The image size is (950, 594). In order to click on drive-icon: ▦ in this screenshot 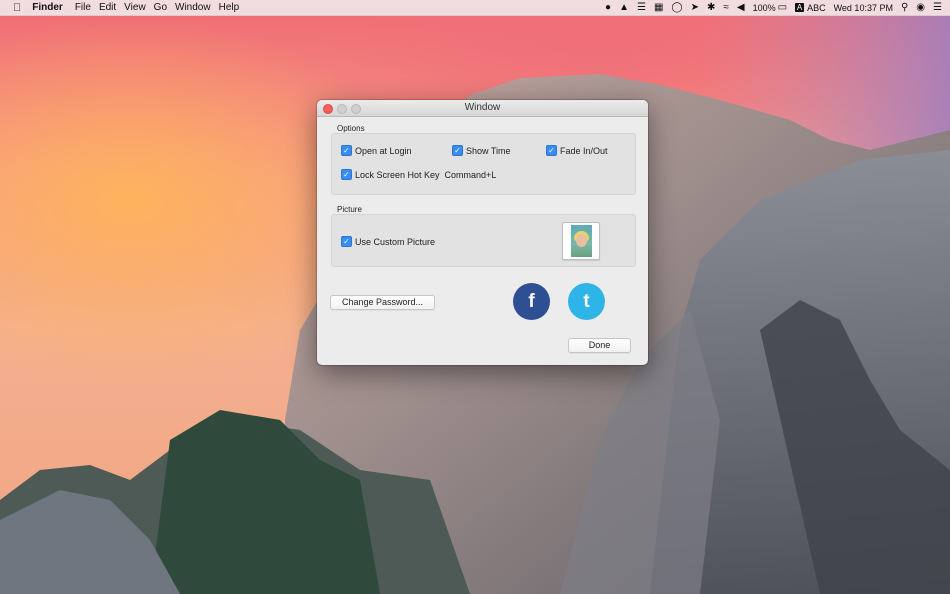, I will do `click(658, 7)`.